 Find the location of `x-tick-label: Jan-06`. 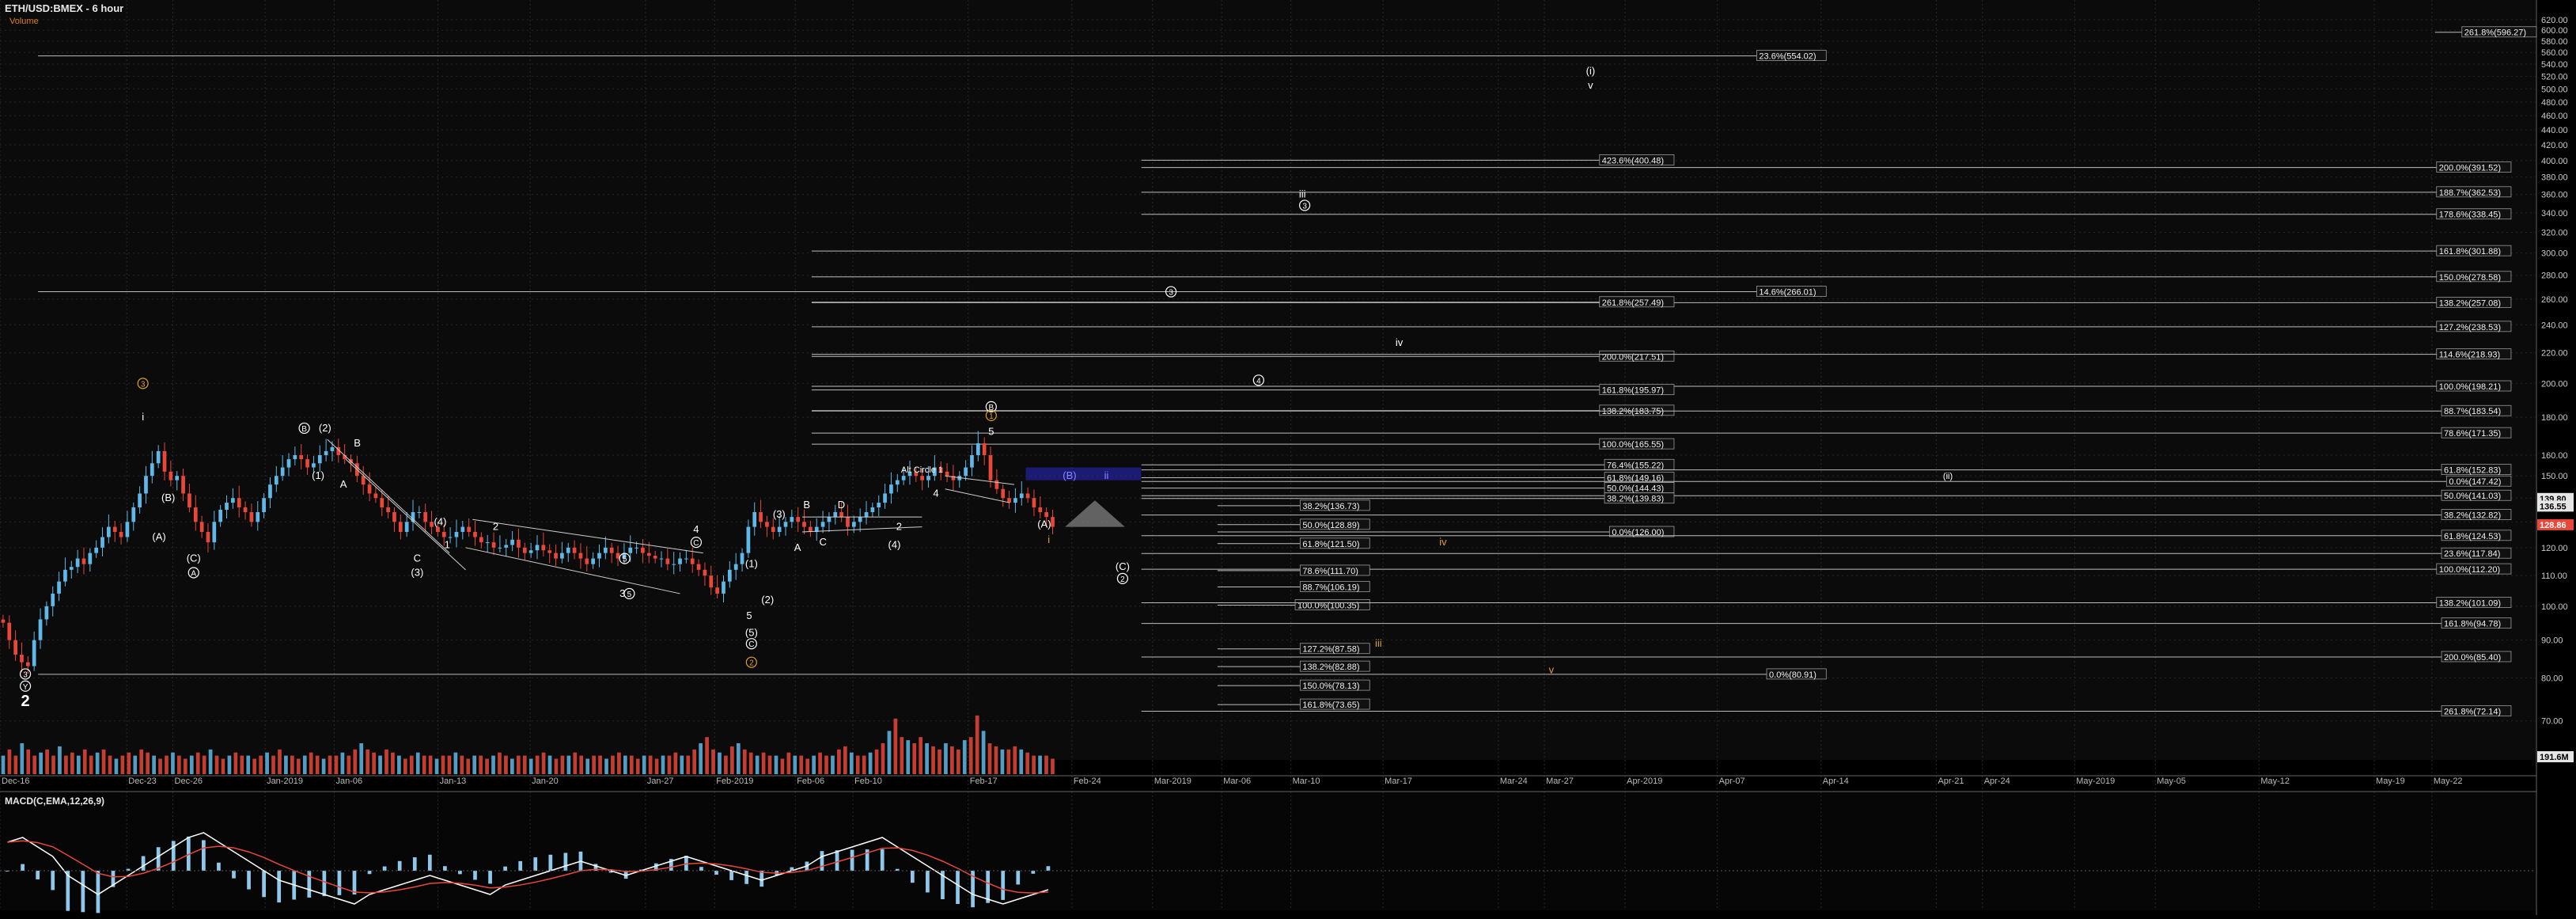

x-tick-label: Jan-06 is located at coordinates (348, 781).